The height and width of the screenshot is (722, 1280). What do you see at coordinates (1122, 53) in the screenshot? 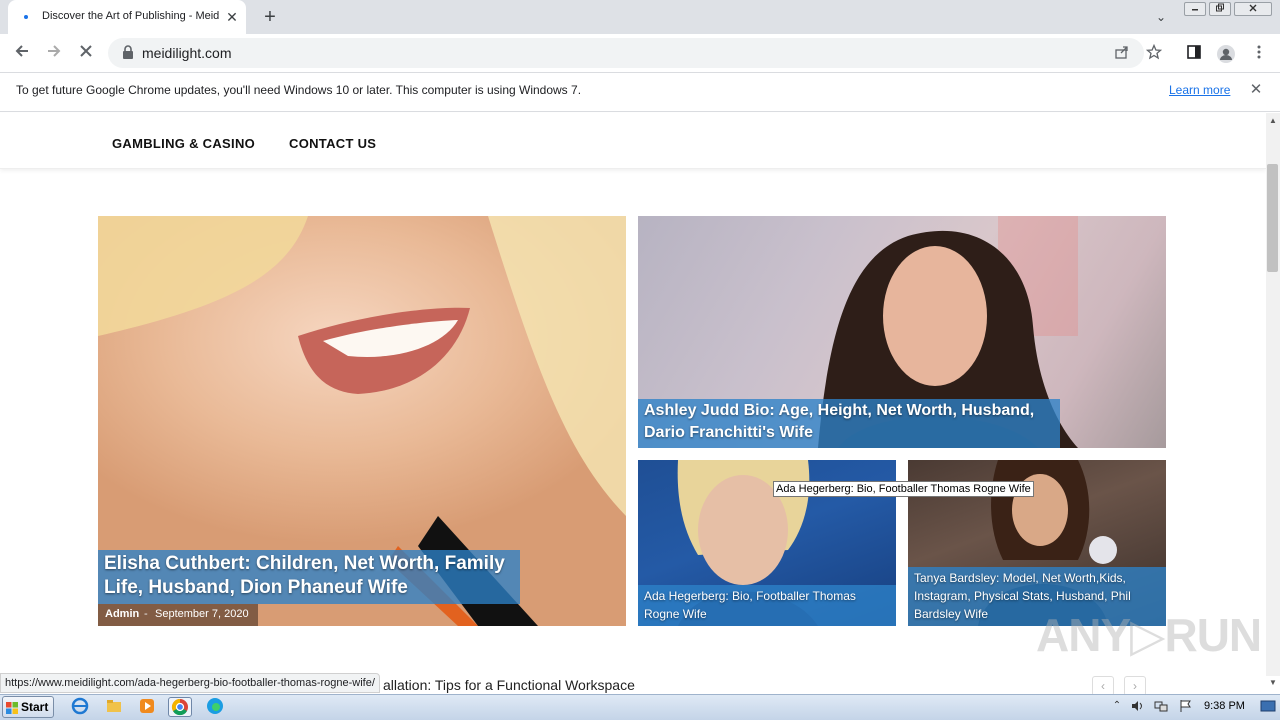
I see `share-icon` at bounding box center [1122, 53].